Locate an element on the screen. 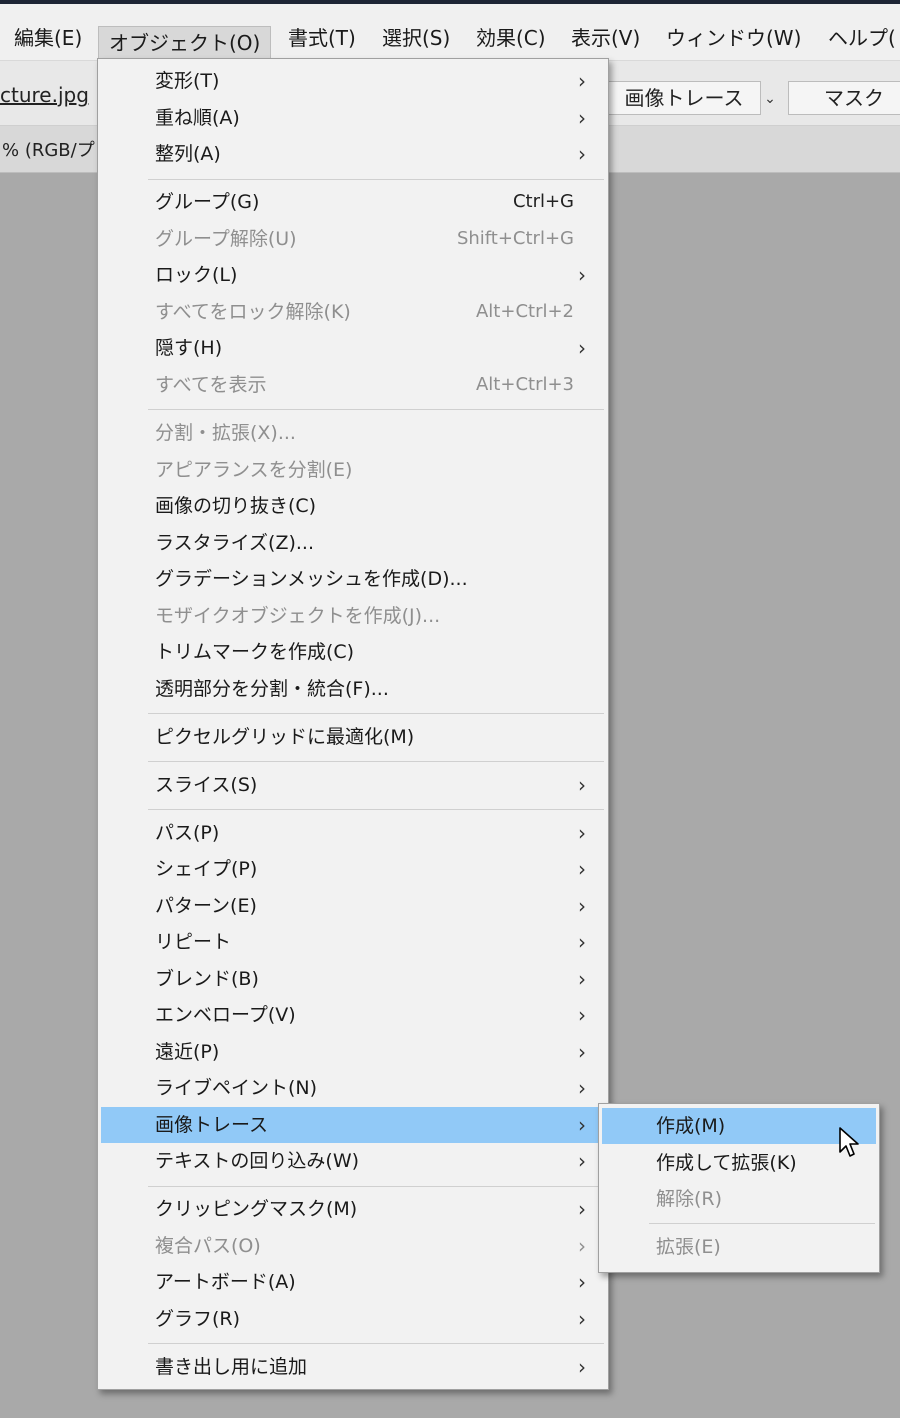  menu-window: ウィンドウ(W) is located at coordinates (733, 38).